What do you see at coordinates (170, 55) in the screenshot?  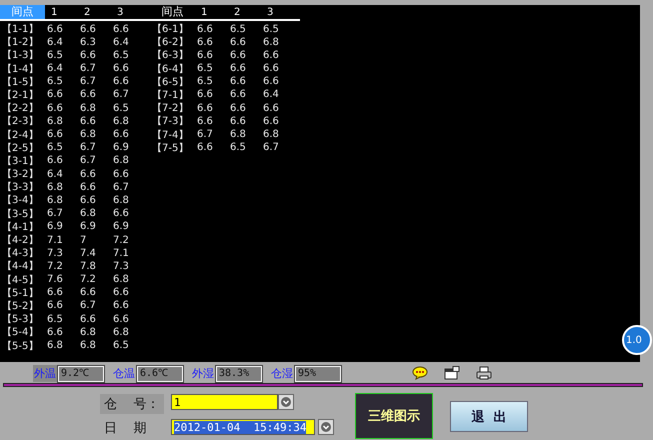 I see `point-label: 【6-3】` at bounding box center [170, 55].